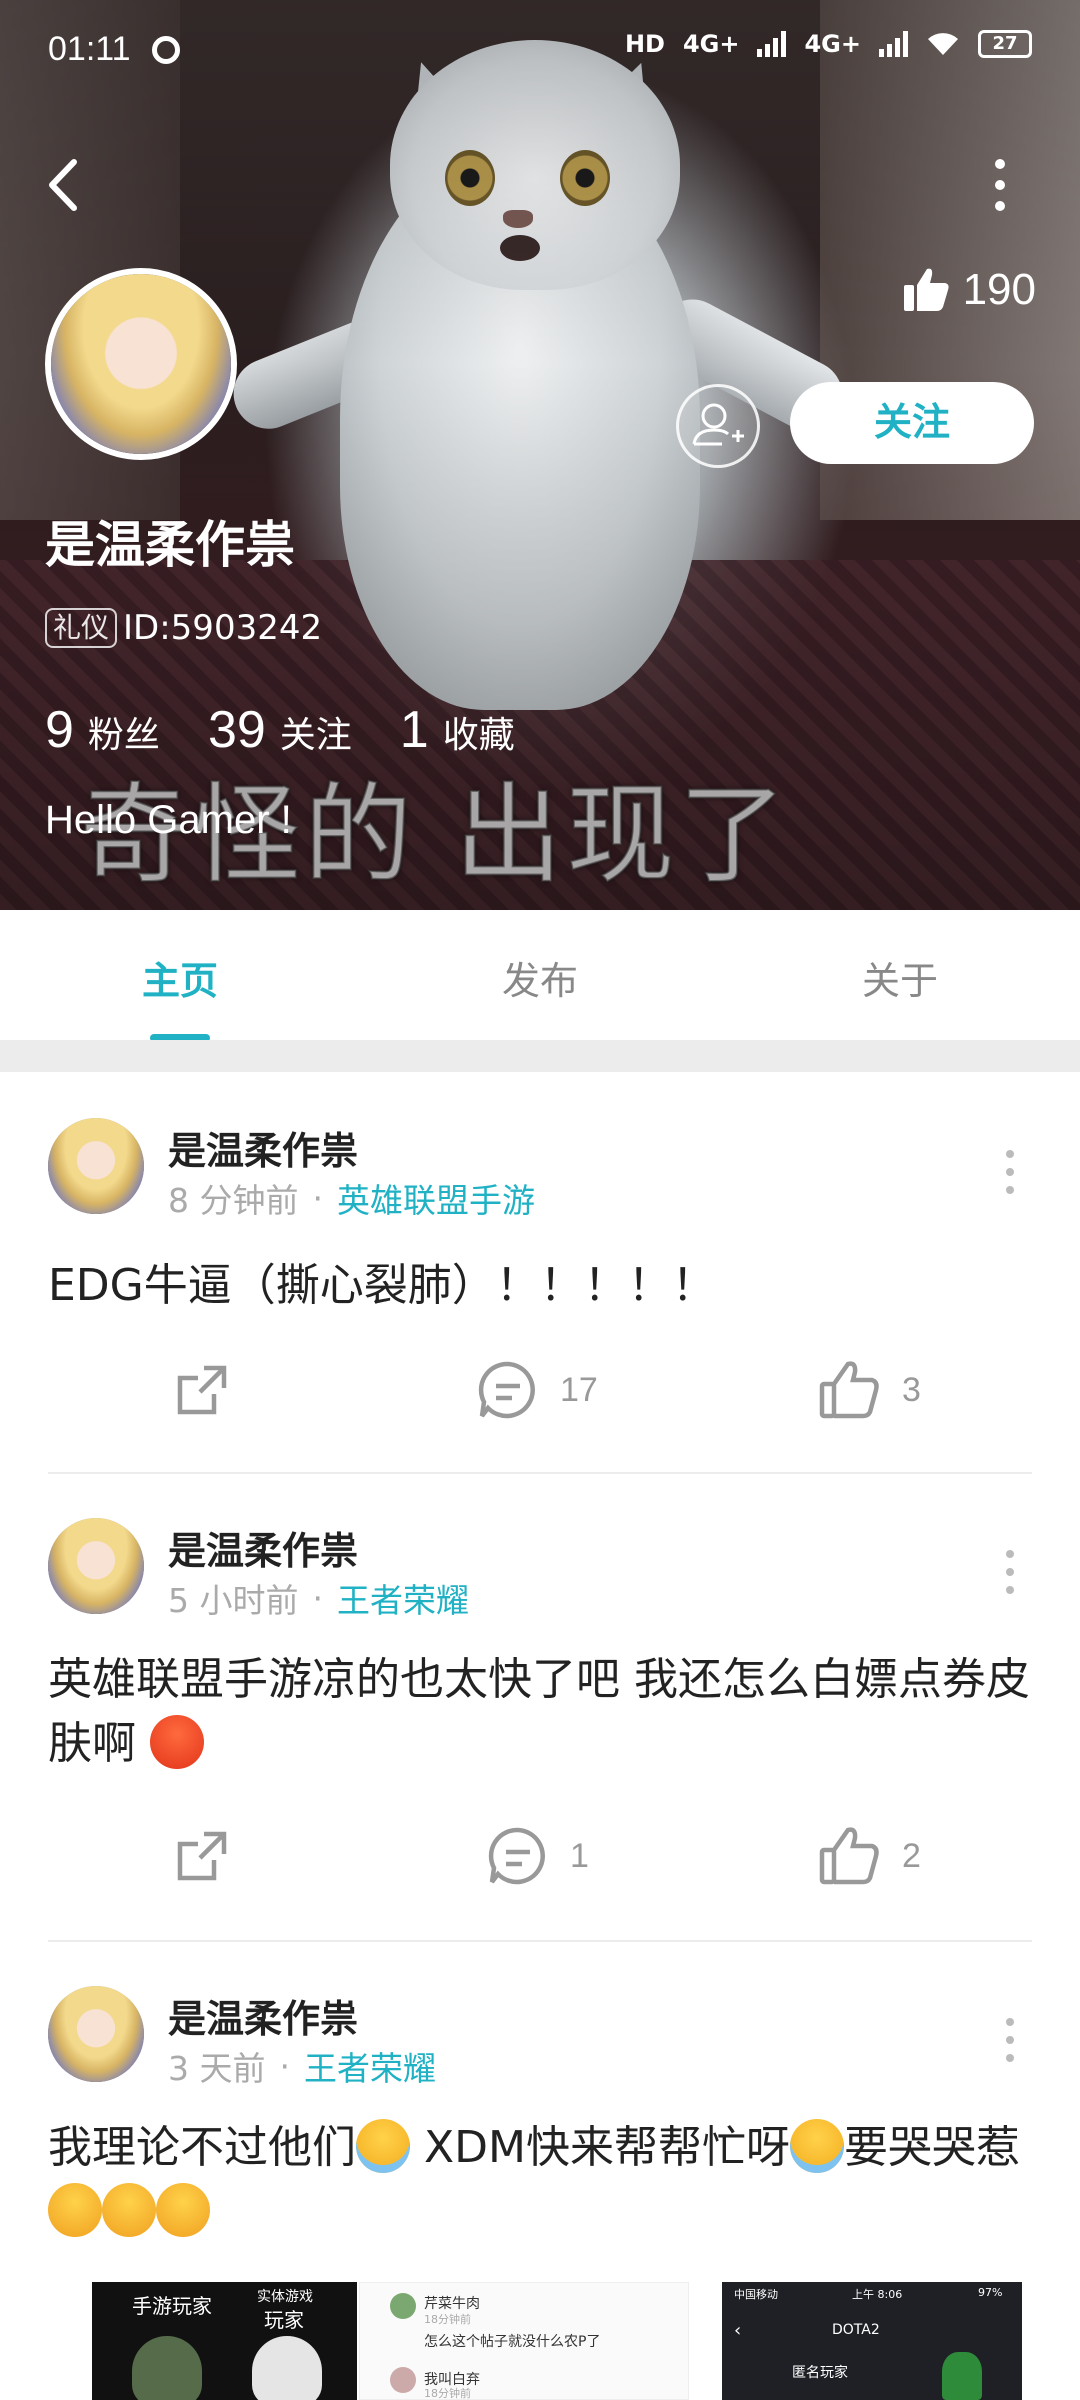 The width and height of the screenshot is (1080, 2400). I want to click on tab-posts: 发布, so click(540, 977).